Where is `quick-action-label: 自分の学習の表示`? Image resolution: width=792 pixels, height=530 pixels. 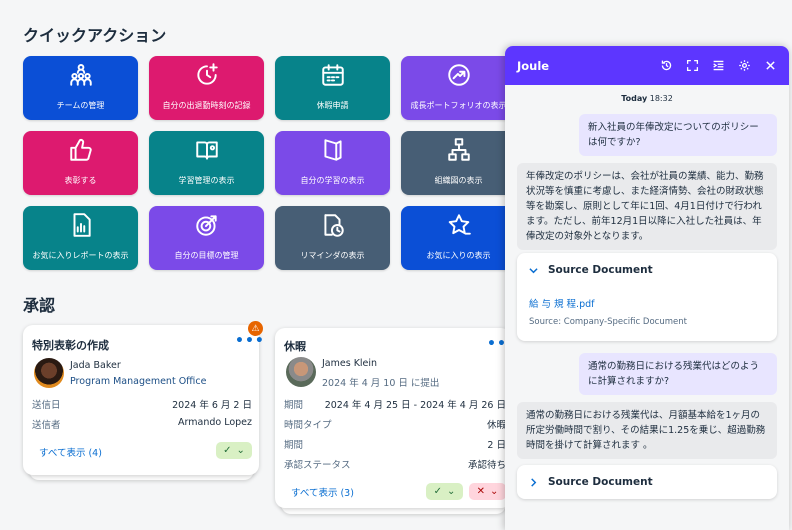 quick-action-label: 自分の学習の表示 is located at coordinates (332, 180).